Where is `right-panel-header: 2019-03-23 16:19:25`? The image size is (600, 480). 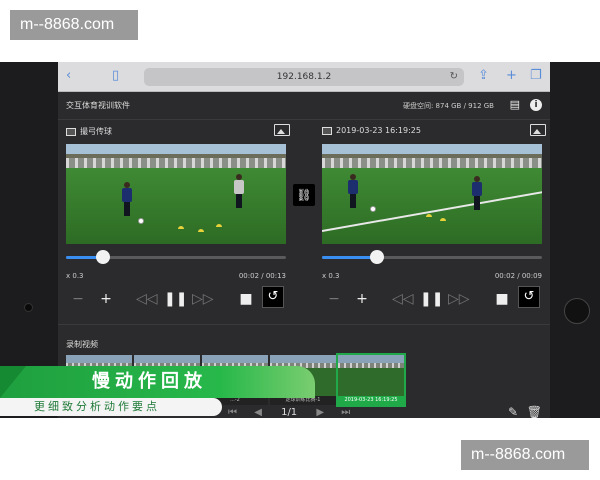 right-panel-header: 2019-03-23 16:19:25 is located at coordinates (371, 130).